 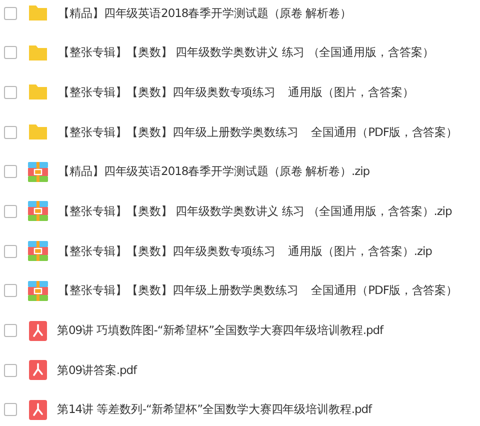 I want to click on file-name: 【整张专辑】【奥数】四年级奥数专项练习 通用版（图片，含答案）, so click(x=236, y=92).